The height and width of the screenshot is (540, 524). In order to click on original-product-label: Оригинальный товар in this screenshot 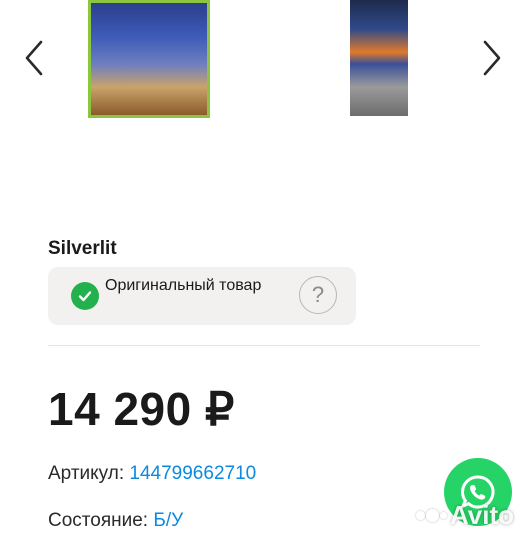, I will do `click(183, 285)`.